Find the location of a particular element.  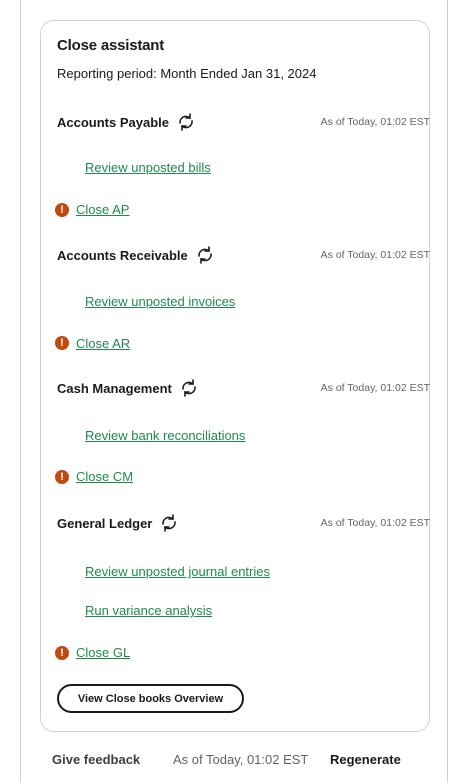

section-title: Accounts Payable is located at coordinates (113, 122).